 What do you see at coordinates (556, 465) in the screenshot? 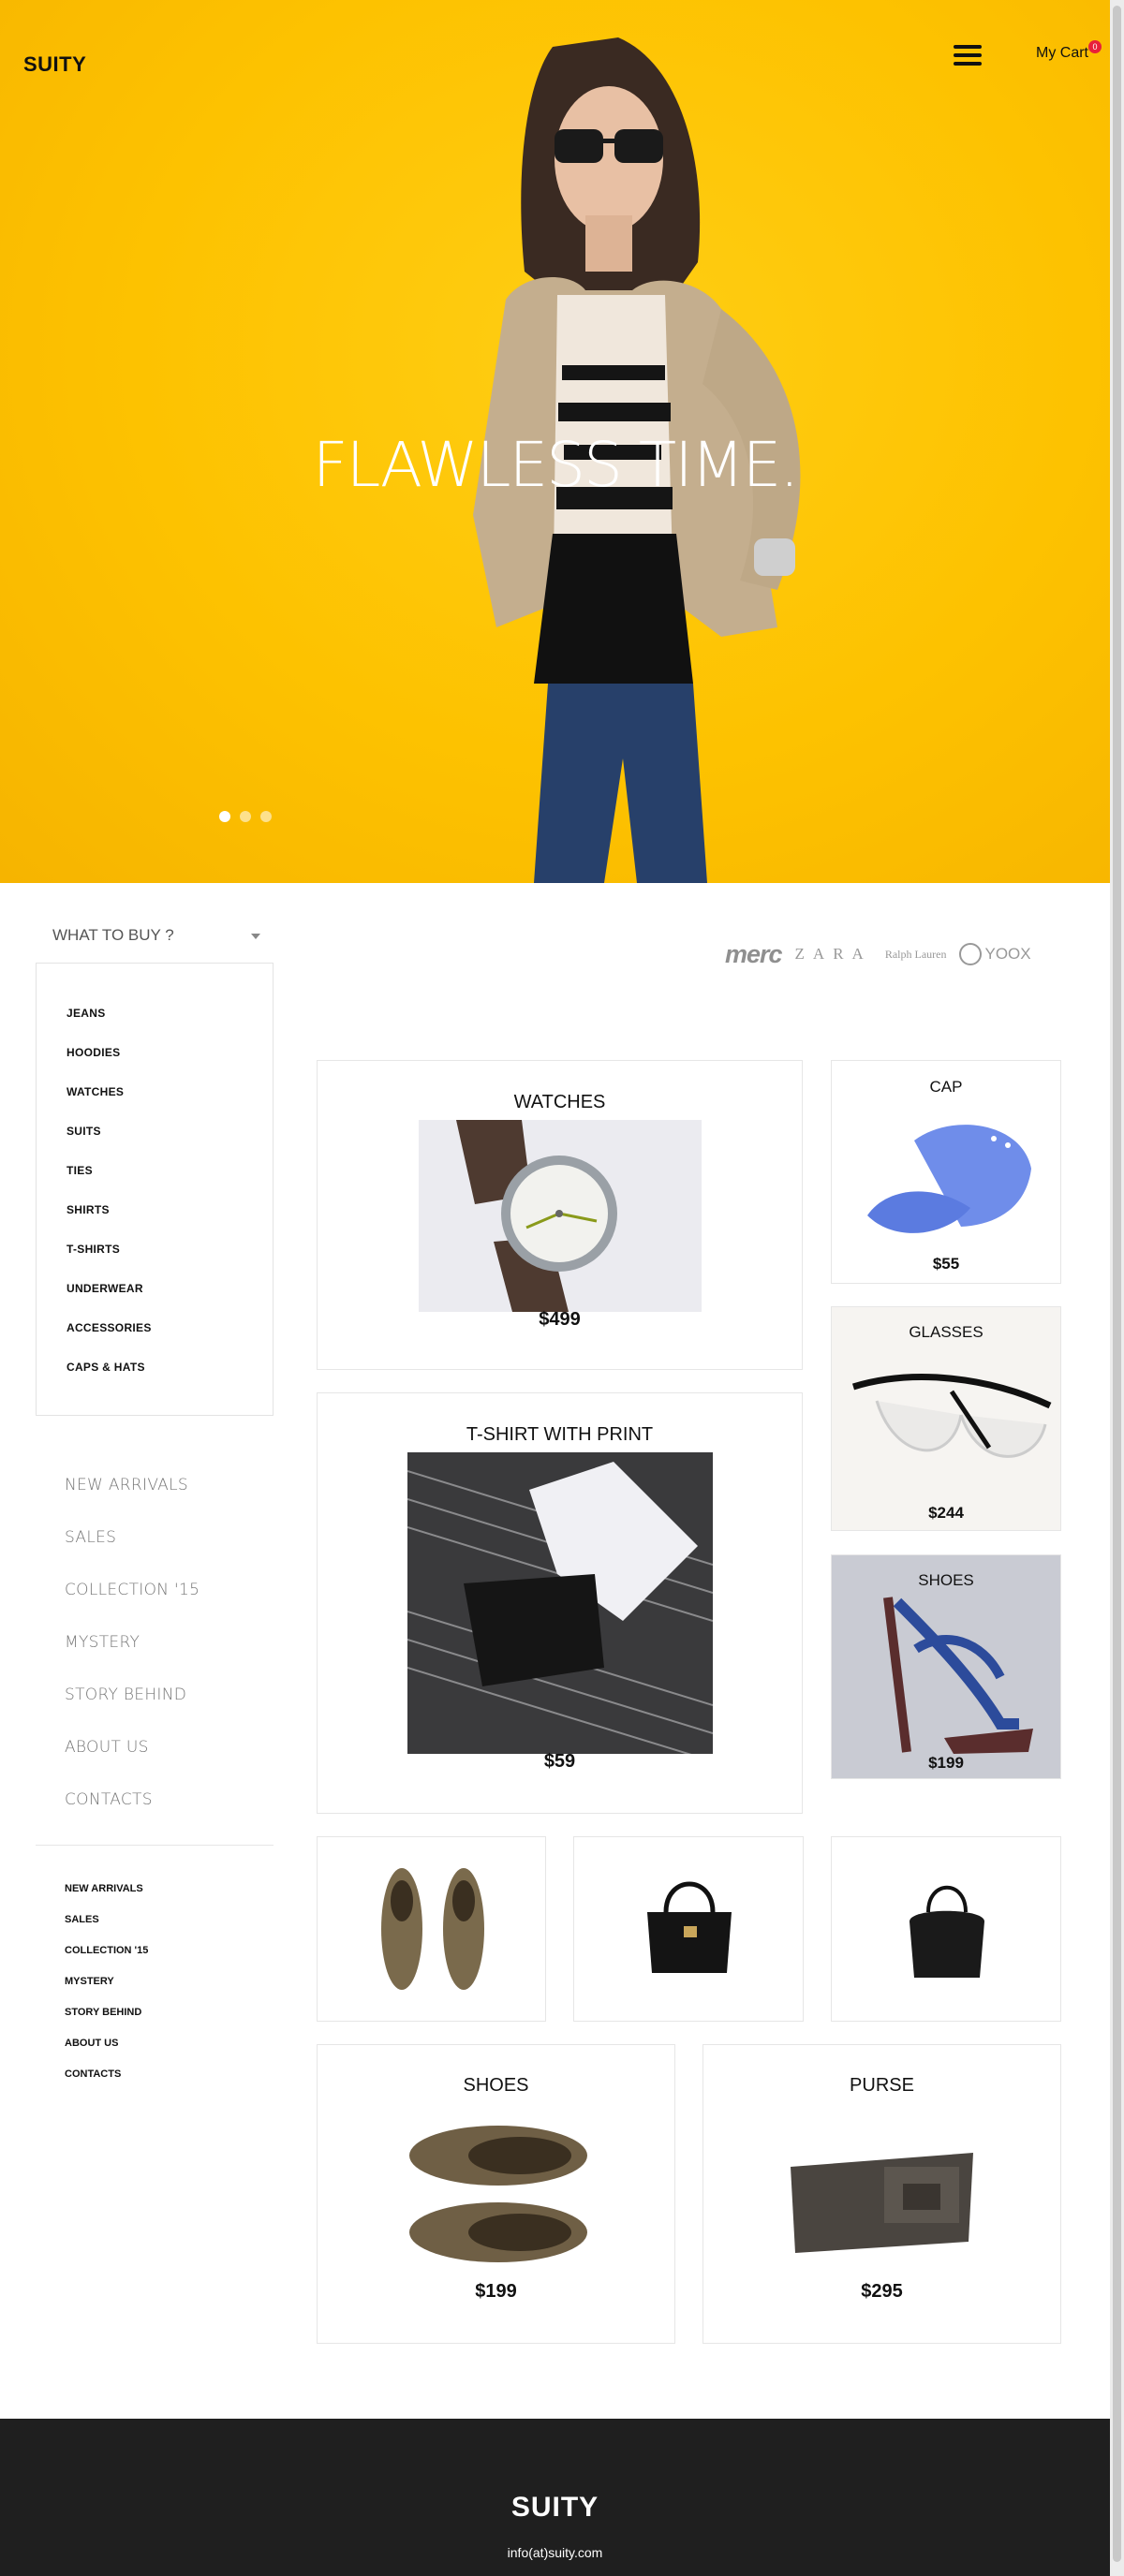
I see `hero-title: FLAWLESS TIME.` at bounding box center [556, 465].